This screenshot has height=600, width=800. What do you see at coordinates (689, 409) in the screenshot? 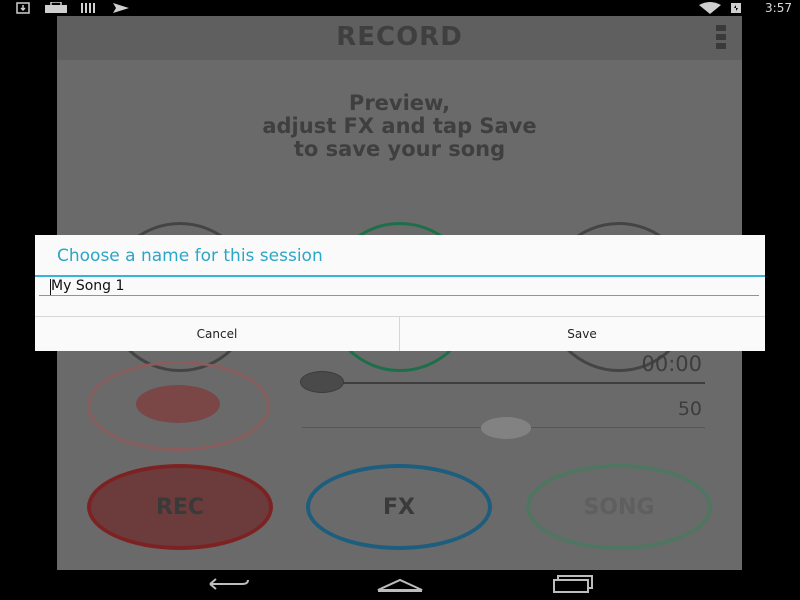
I see `volume-readout: 50` at bounding box center [689, 409].